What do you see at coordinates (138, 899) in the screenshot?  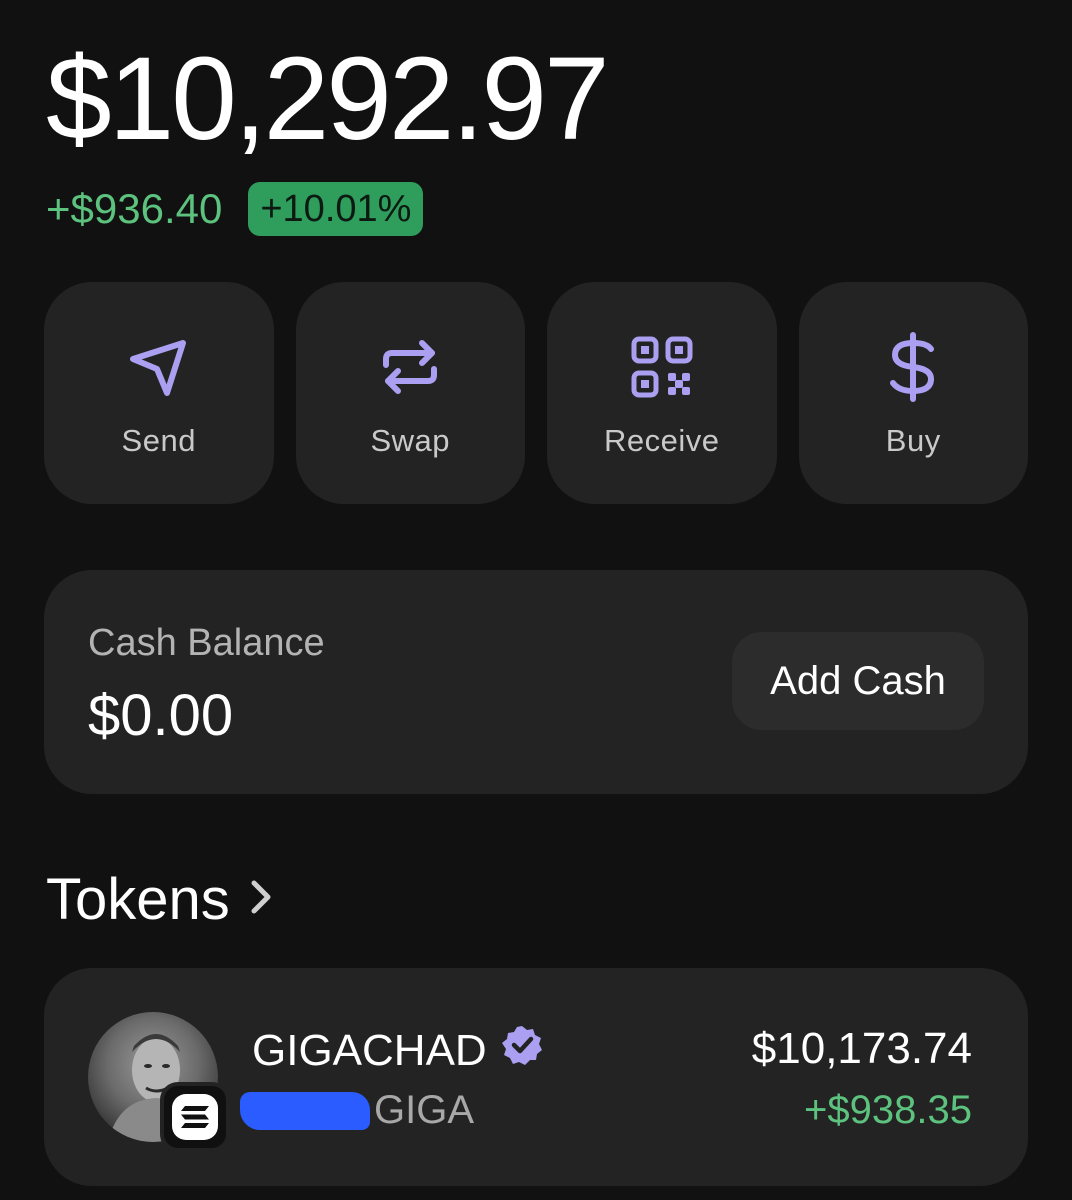 I see `tokens-title: Tokens` at bounding box center [138, 899].